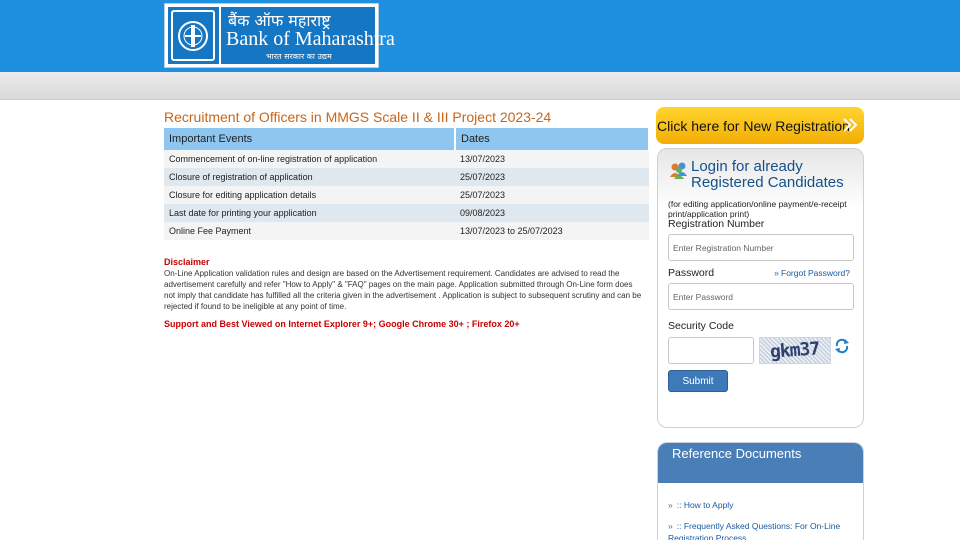  Describe the element at coordinates (678, 170) in the screenshot. I see `users-icon` at that location.